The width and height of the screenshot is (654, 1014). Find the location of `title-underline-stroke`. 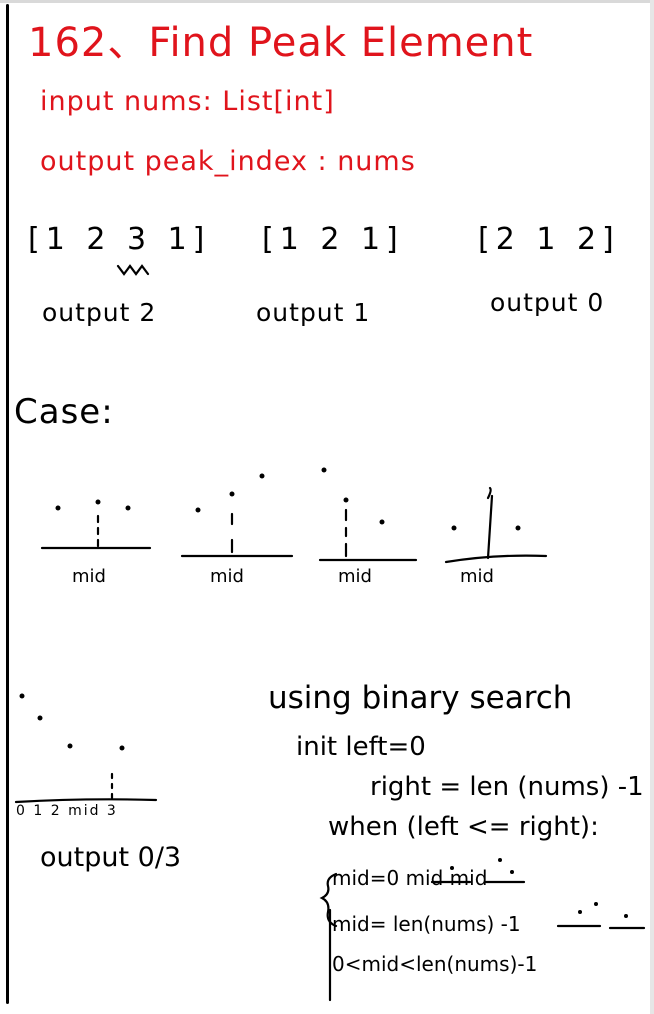

title-underline-stroke is located at coordinates (180, 39).